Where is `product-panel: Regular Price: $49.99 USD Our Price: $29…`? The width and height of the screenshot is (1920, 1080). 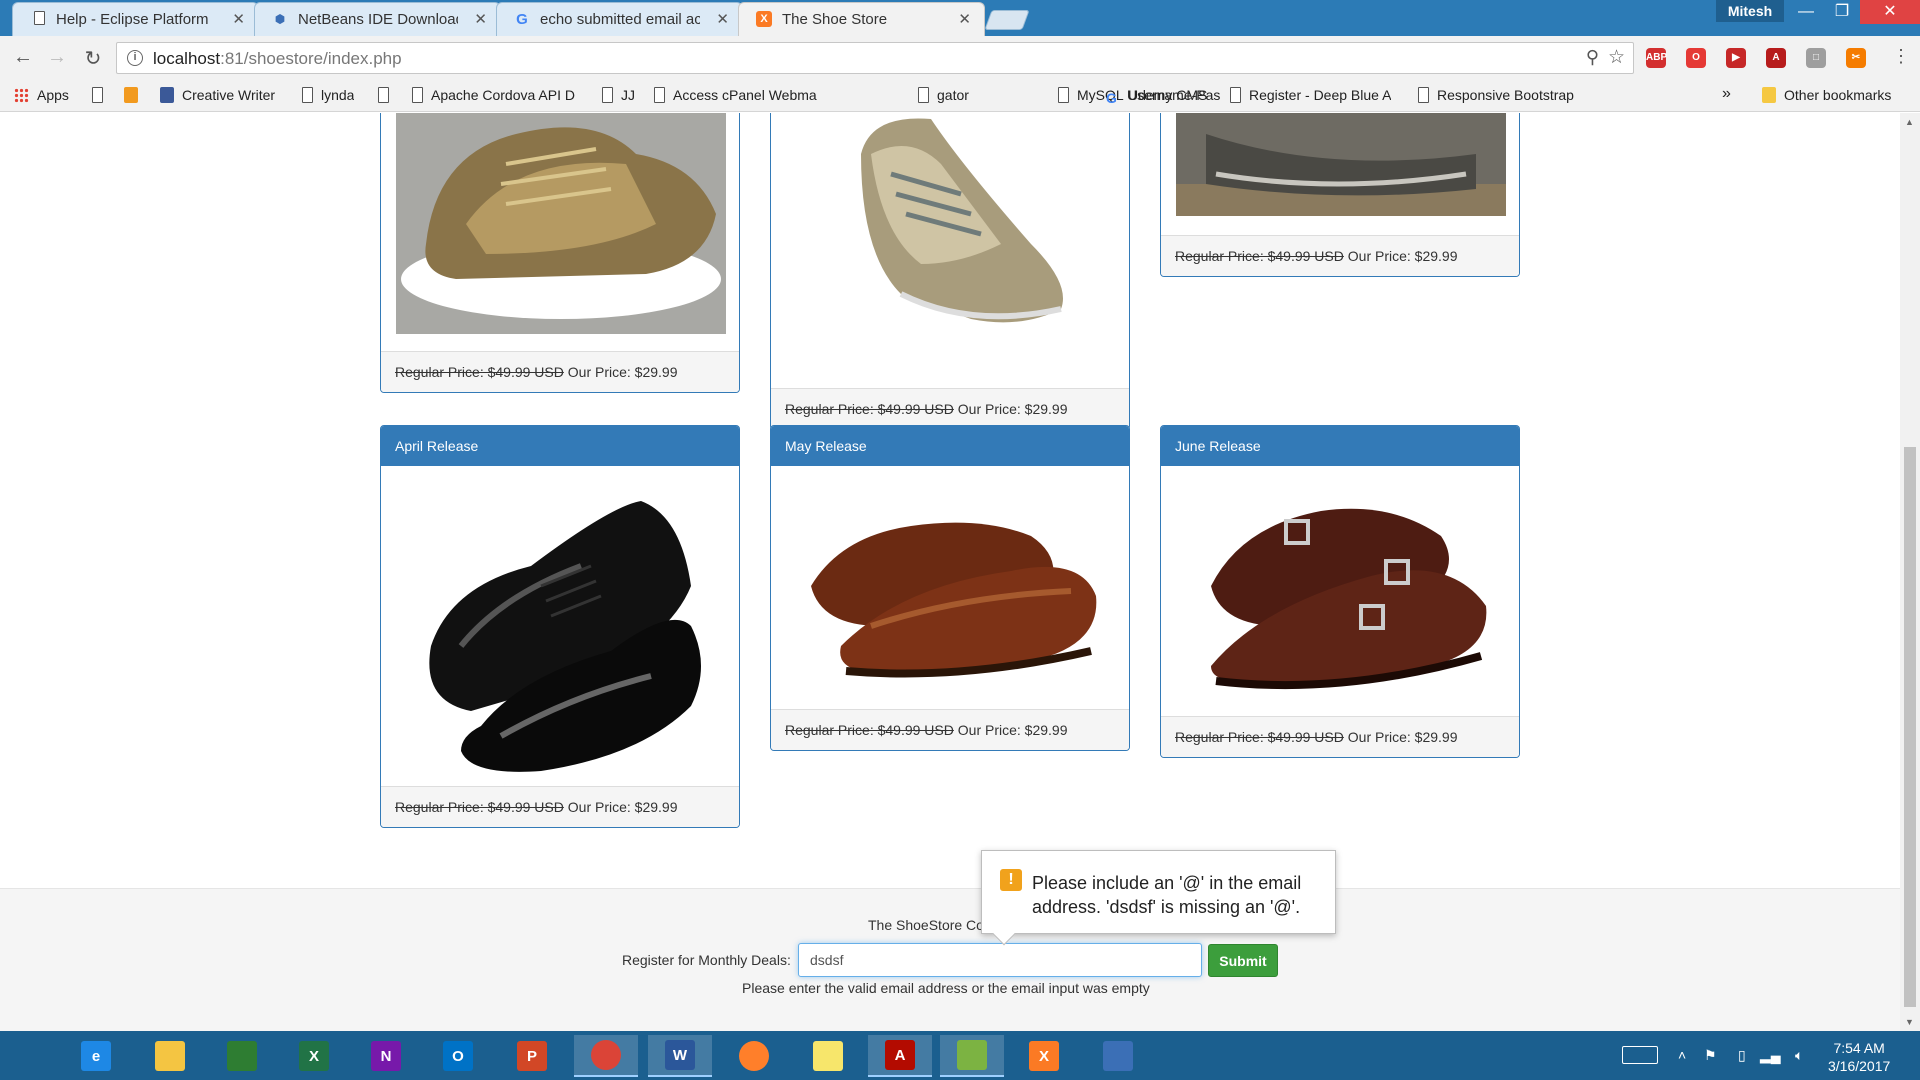
product-panel: Regular Price: $49.99 USD Our Price: $29… is located at coordinates (1340, 195).